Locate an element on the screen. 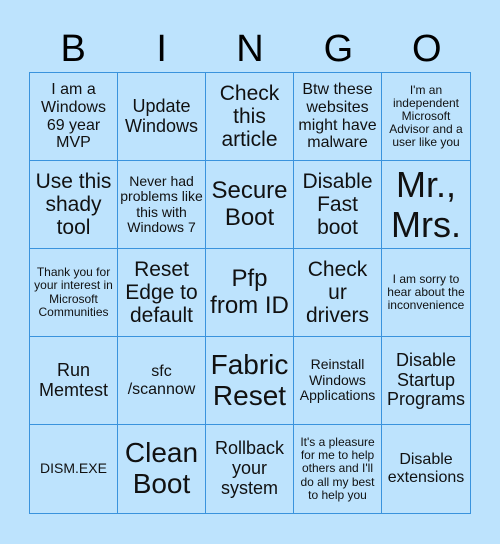  header-letter-b: B is located at coordinates (73, 49).